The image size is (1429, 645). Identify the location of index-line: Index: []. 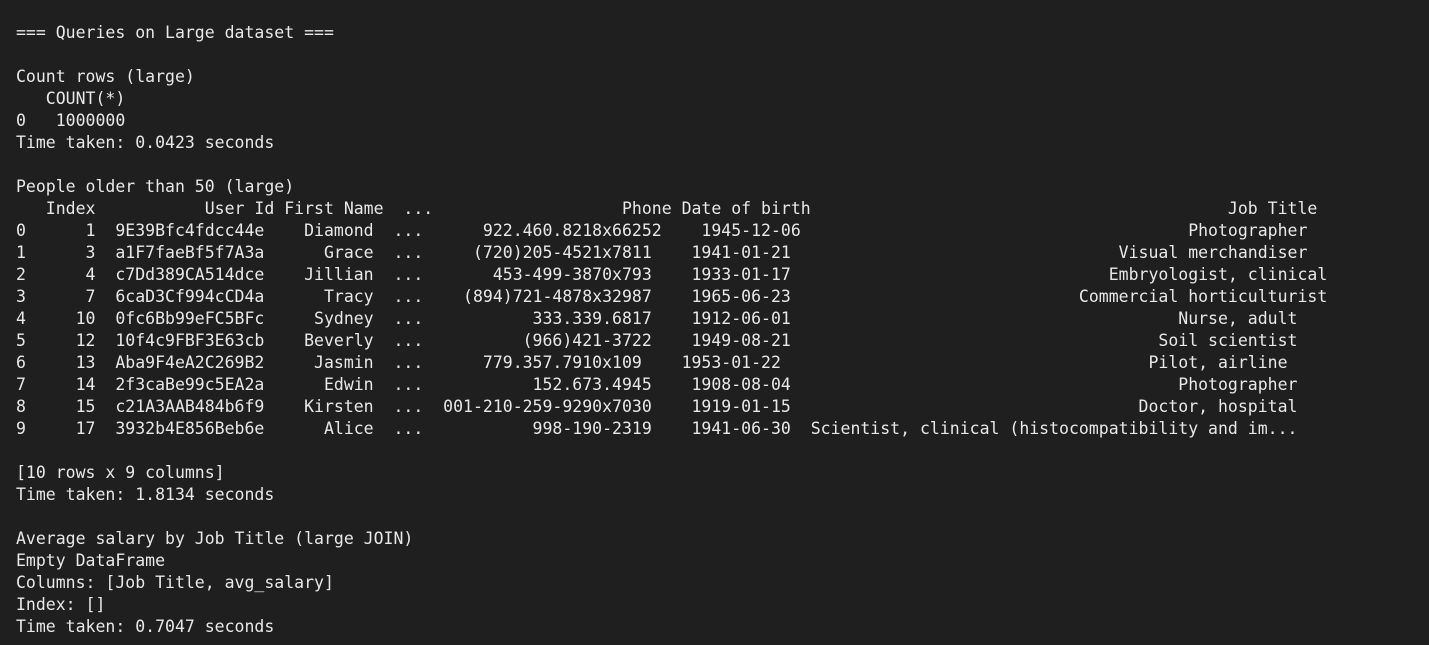
(61, 604).